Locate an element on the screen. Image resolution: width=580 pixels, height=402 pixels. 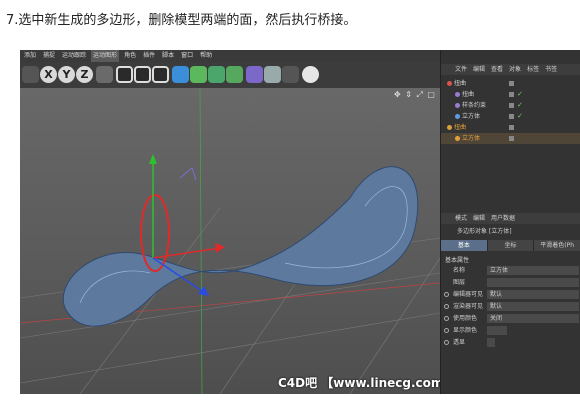
field-row: 图层 is located at coordinates (510, 283).